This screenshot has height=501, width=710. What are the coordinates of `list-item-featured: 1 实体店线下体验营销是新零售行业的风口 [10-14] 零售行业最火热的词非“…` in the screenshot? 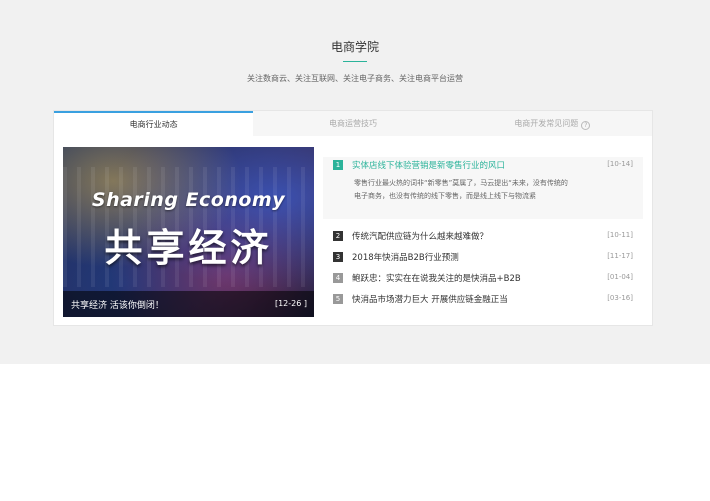 It's located at (483, 188).